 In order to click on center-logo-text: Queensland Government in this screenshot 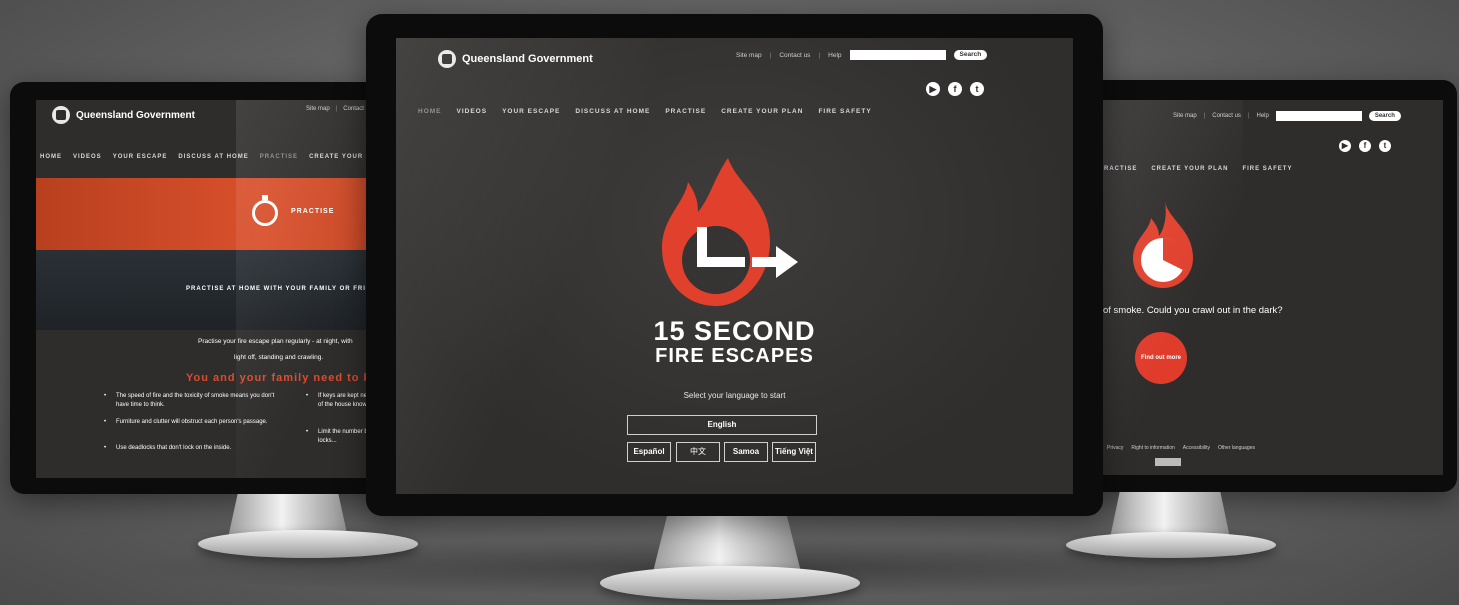, I will do `click(527, 59)`.